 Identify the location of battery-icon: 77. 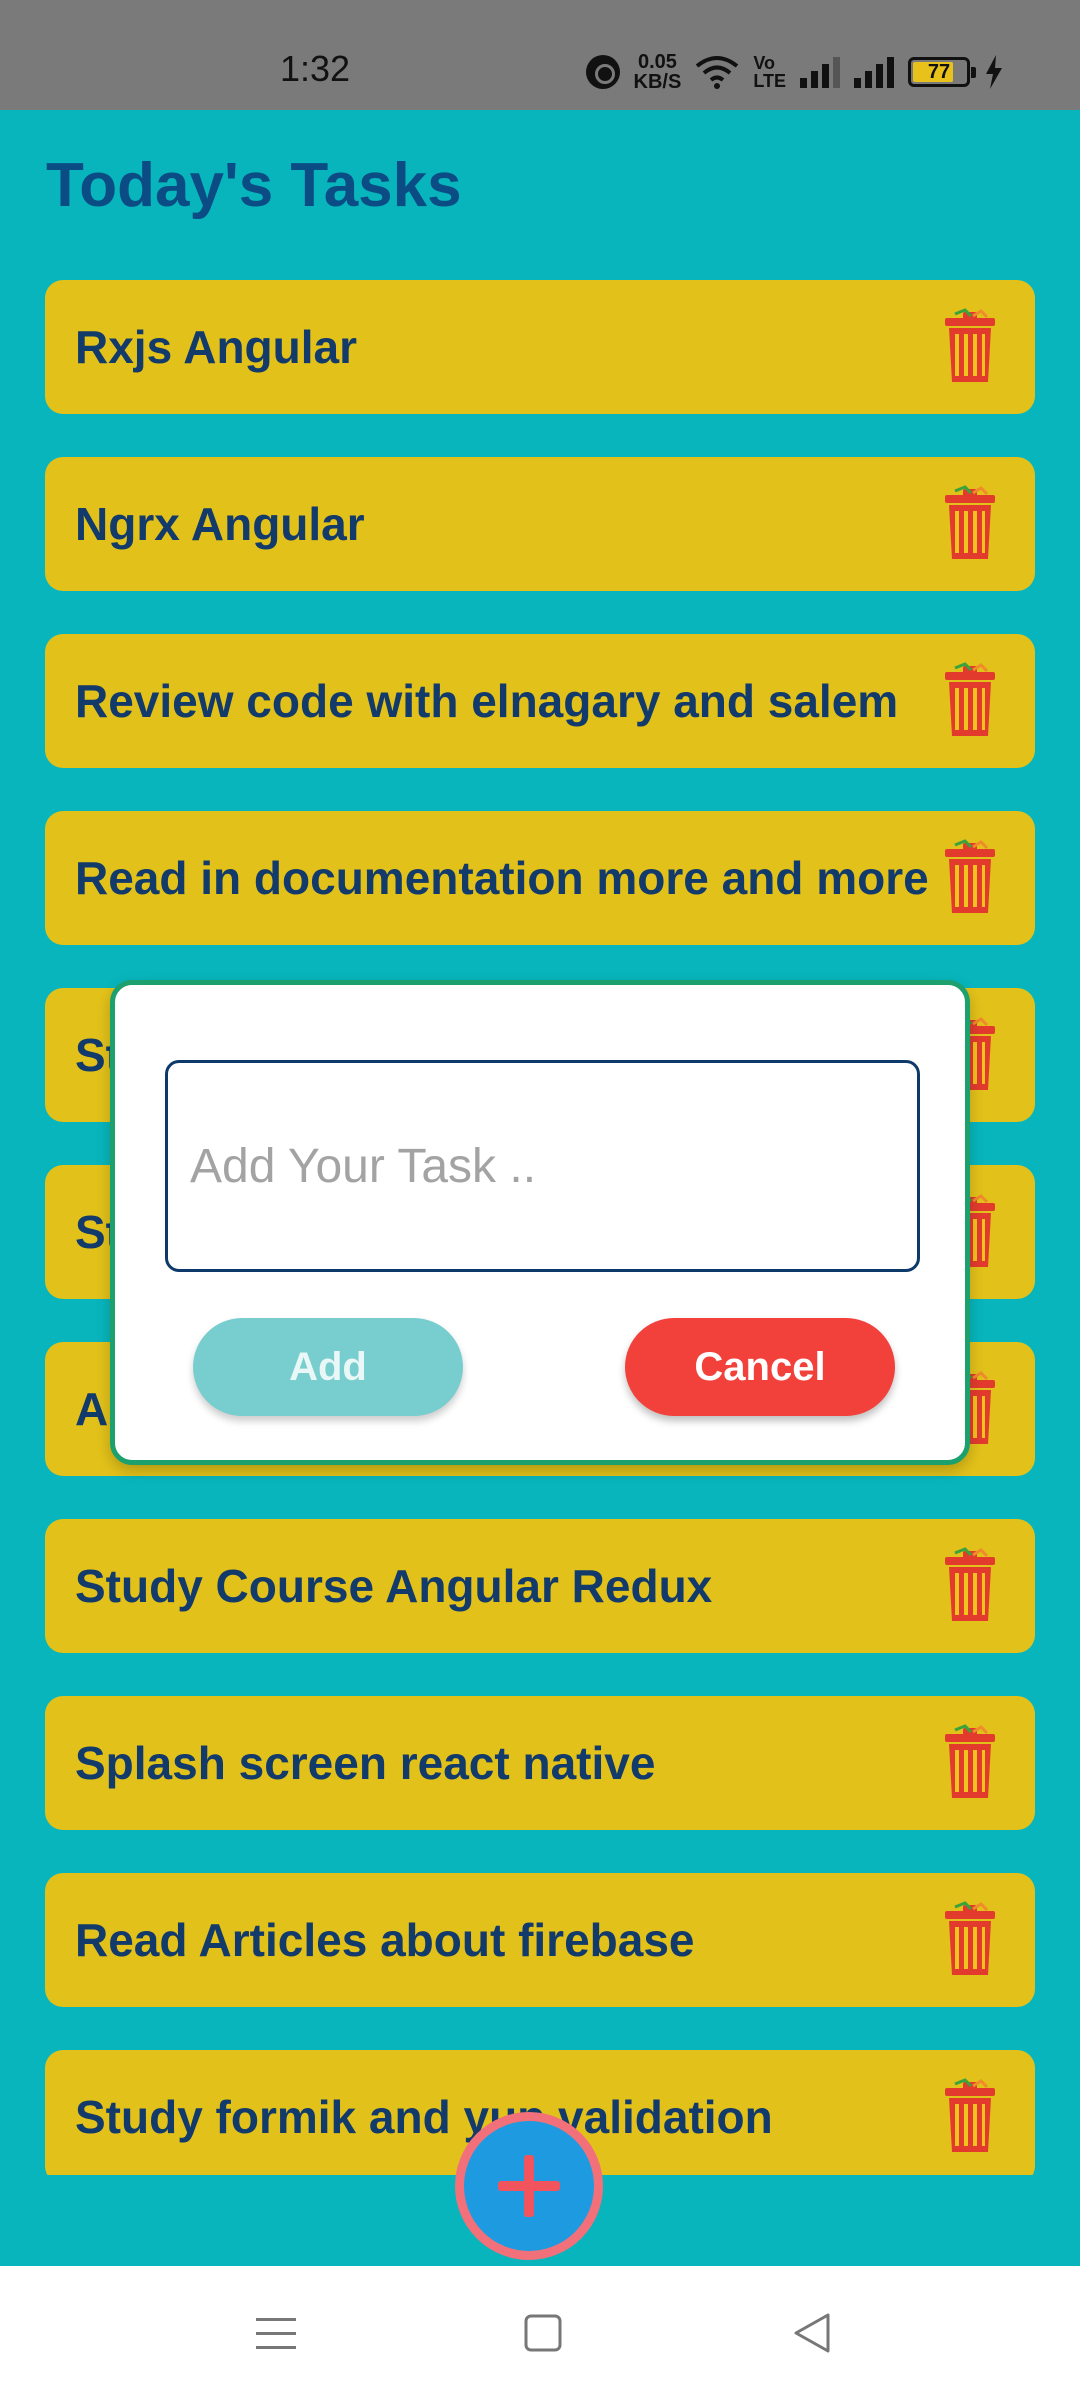
(942, 72).